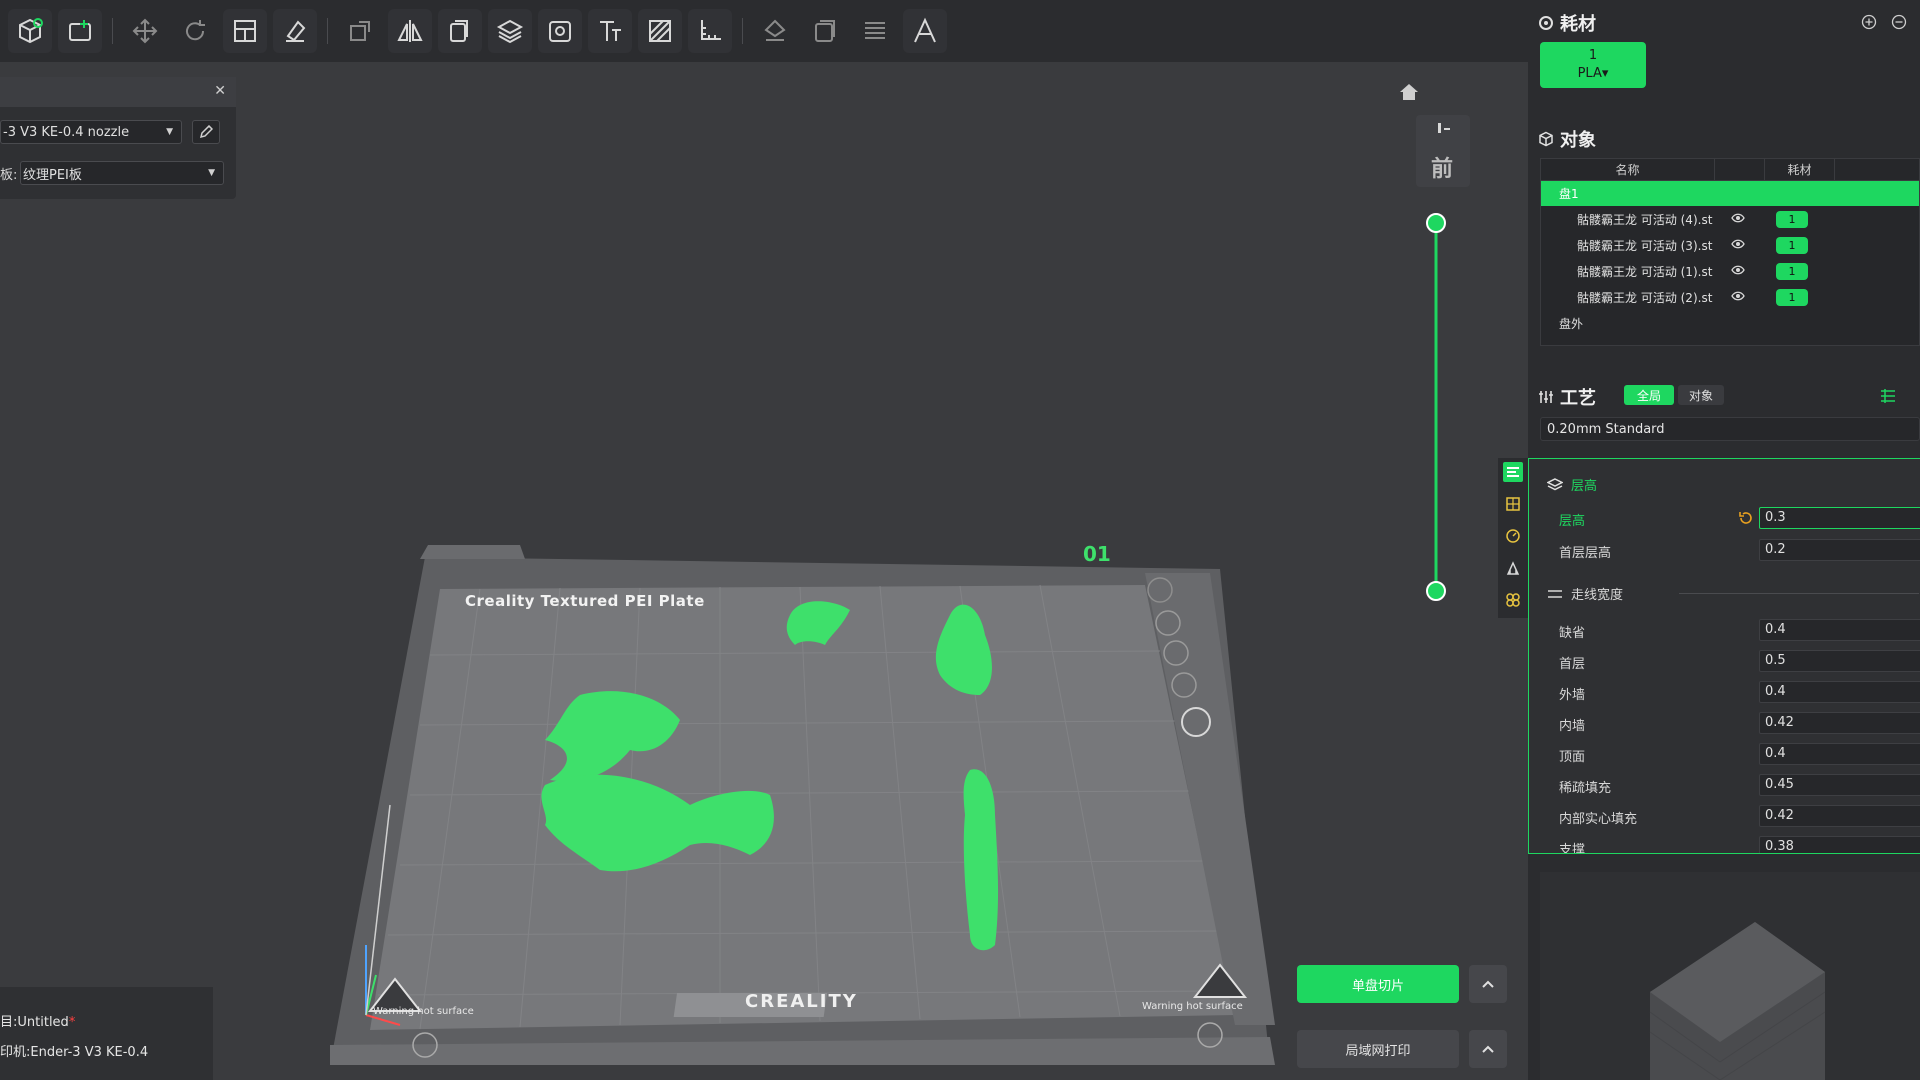  Describe the element at coordinates (1645, 219) in the screenshot. I see `object-name: 骷髅霸王龙 可活动 (4).st` at that location.